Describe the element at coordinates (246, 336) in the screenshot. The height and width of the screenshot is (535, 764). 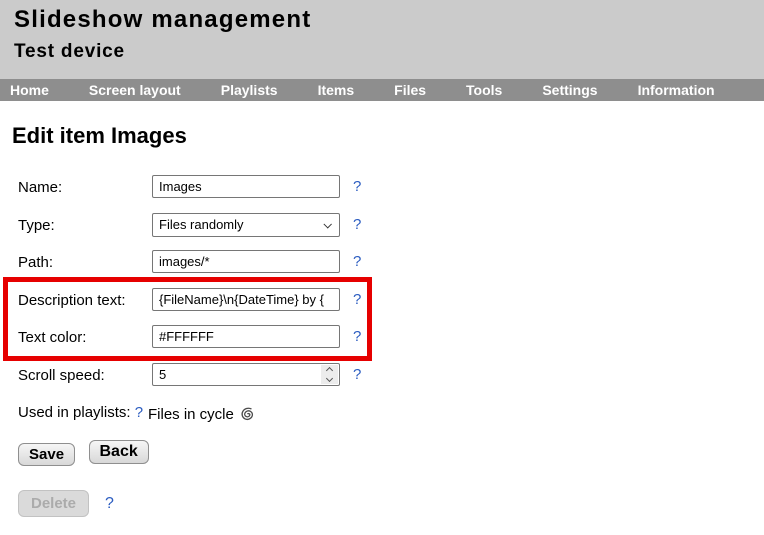
I see `text-color-input` at that location.